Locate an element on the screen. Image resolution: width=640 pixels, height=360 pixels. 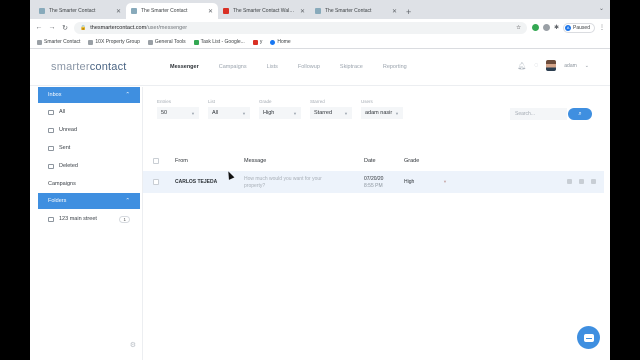
sidebar-item-campaigns: Campaigns is located at coordinates (89, 184).